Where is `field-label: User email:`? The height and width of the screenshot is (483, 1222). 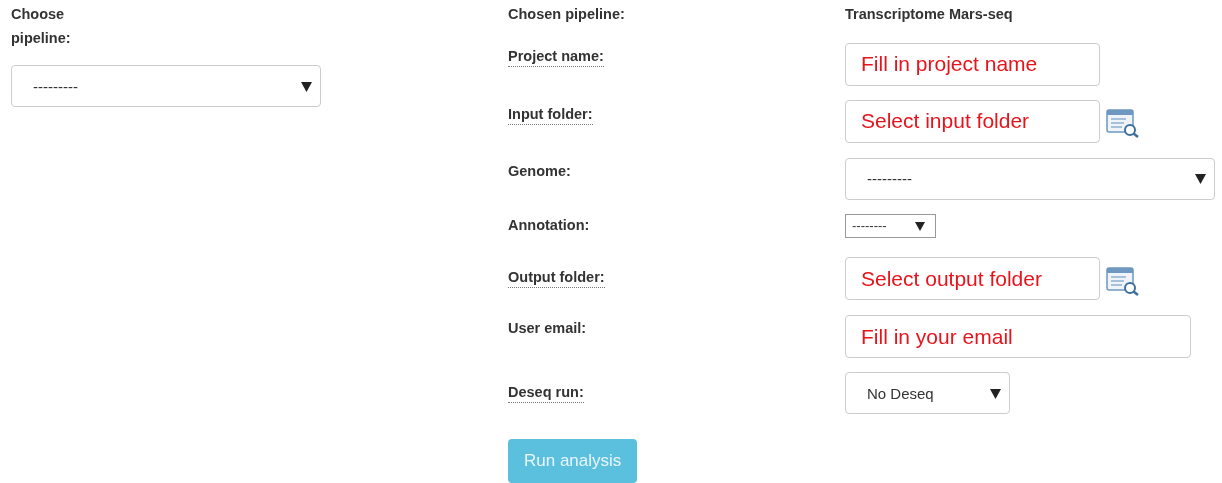 field-label: User email: is located at coordinates (547, 329).